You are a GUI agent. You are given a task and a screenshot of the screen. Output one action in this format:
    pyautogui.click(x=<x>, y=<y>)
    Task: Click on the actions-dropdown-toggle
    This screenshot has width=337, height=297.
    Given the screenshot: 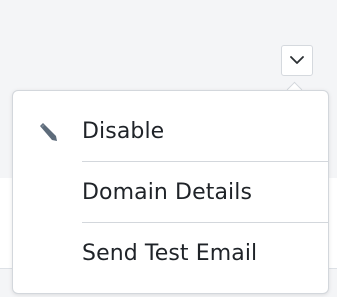 What is the action you would take?
    pyautogui.click(x=297, y=60)
    